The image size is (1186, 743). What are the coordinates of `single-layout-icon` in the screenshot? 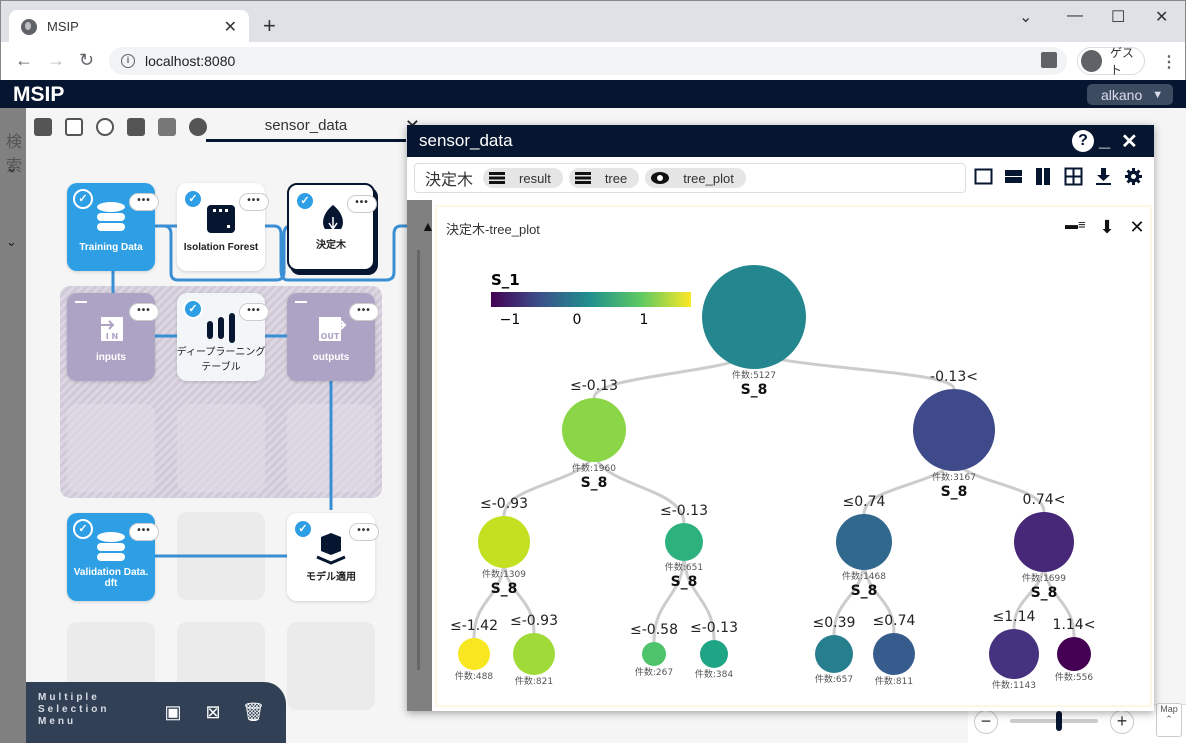 It's located at (983, 176).